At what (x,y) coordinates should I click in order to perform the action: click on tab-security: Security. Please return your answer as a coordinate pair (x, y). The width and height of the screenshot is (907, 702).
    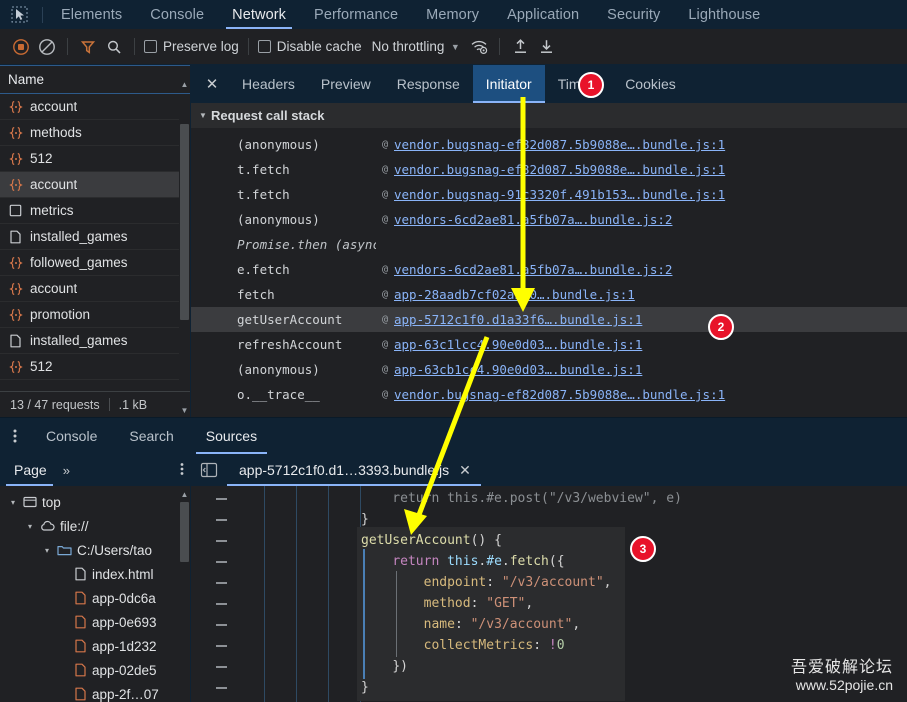
    Looking at the image, I should click on (633, 14).